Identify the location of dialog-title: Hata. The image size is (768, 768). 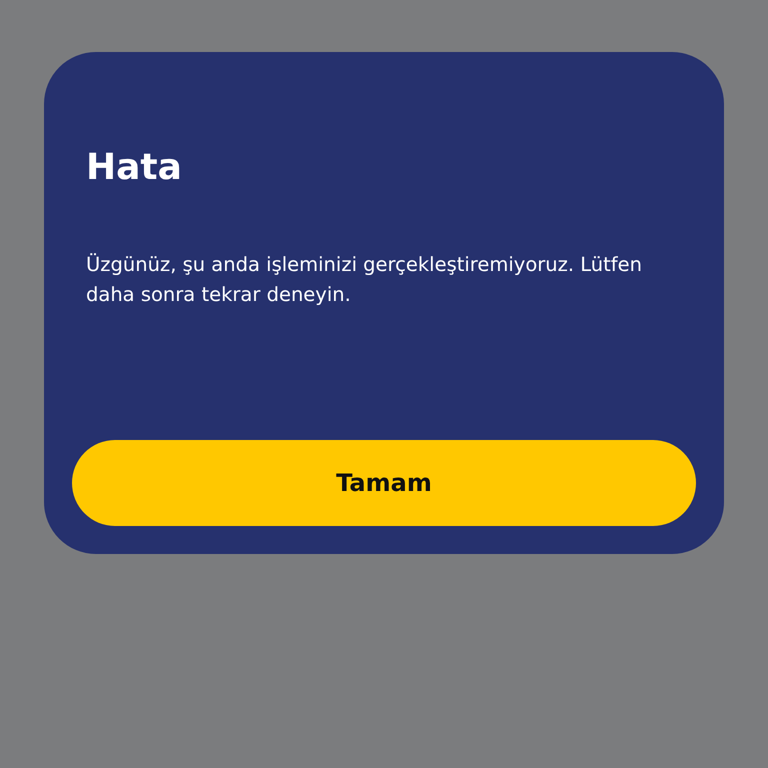
(134, 168).